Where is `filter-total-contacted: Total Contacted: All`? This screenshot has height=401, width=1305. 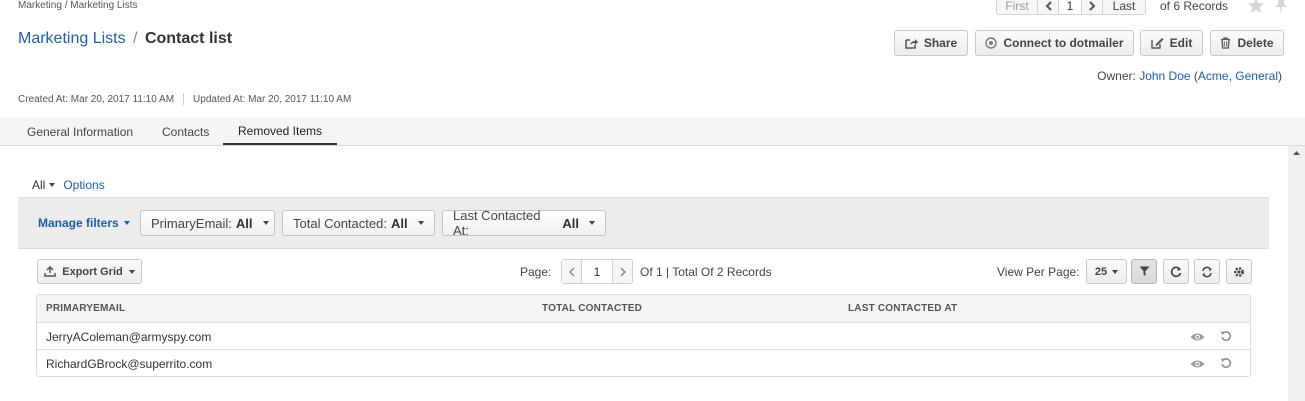 filter-total-contacted: Total Contacted: All is located at coordinates (358, 223).